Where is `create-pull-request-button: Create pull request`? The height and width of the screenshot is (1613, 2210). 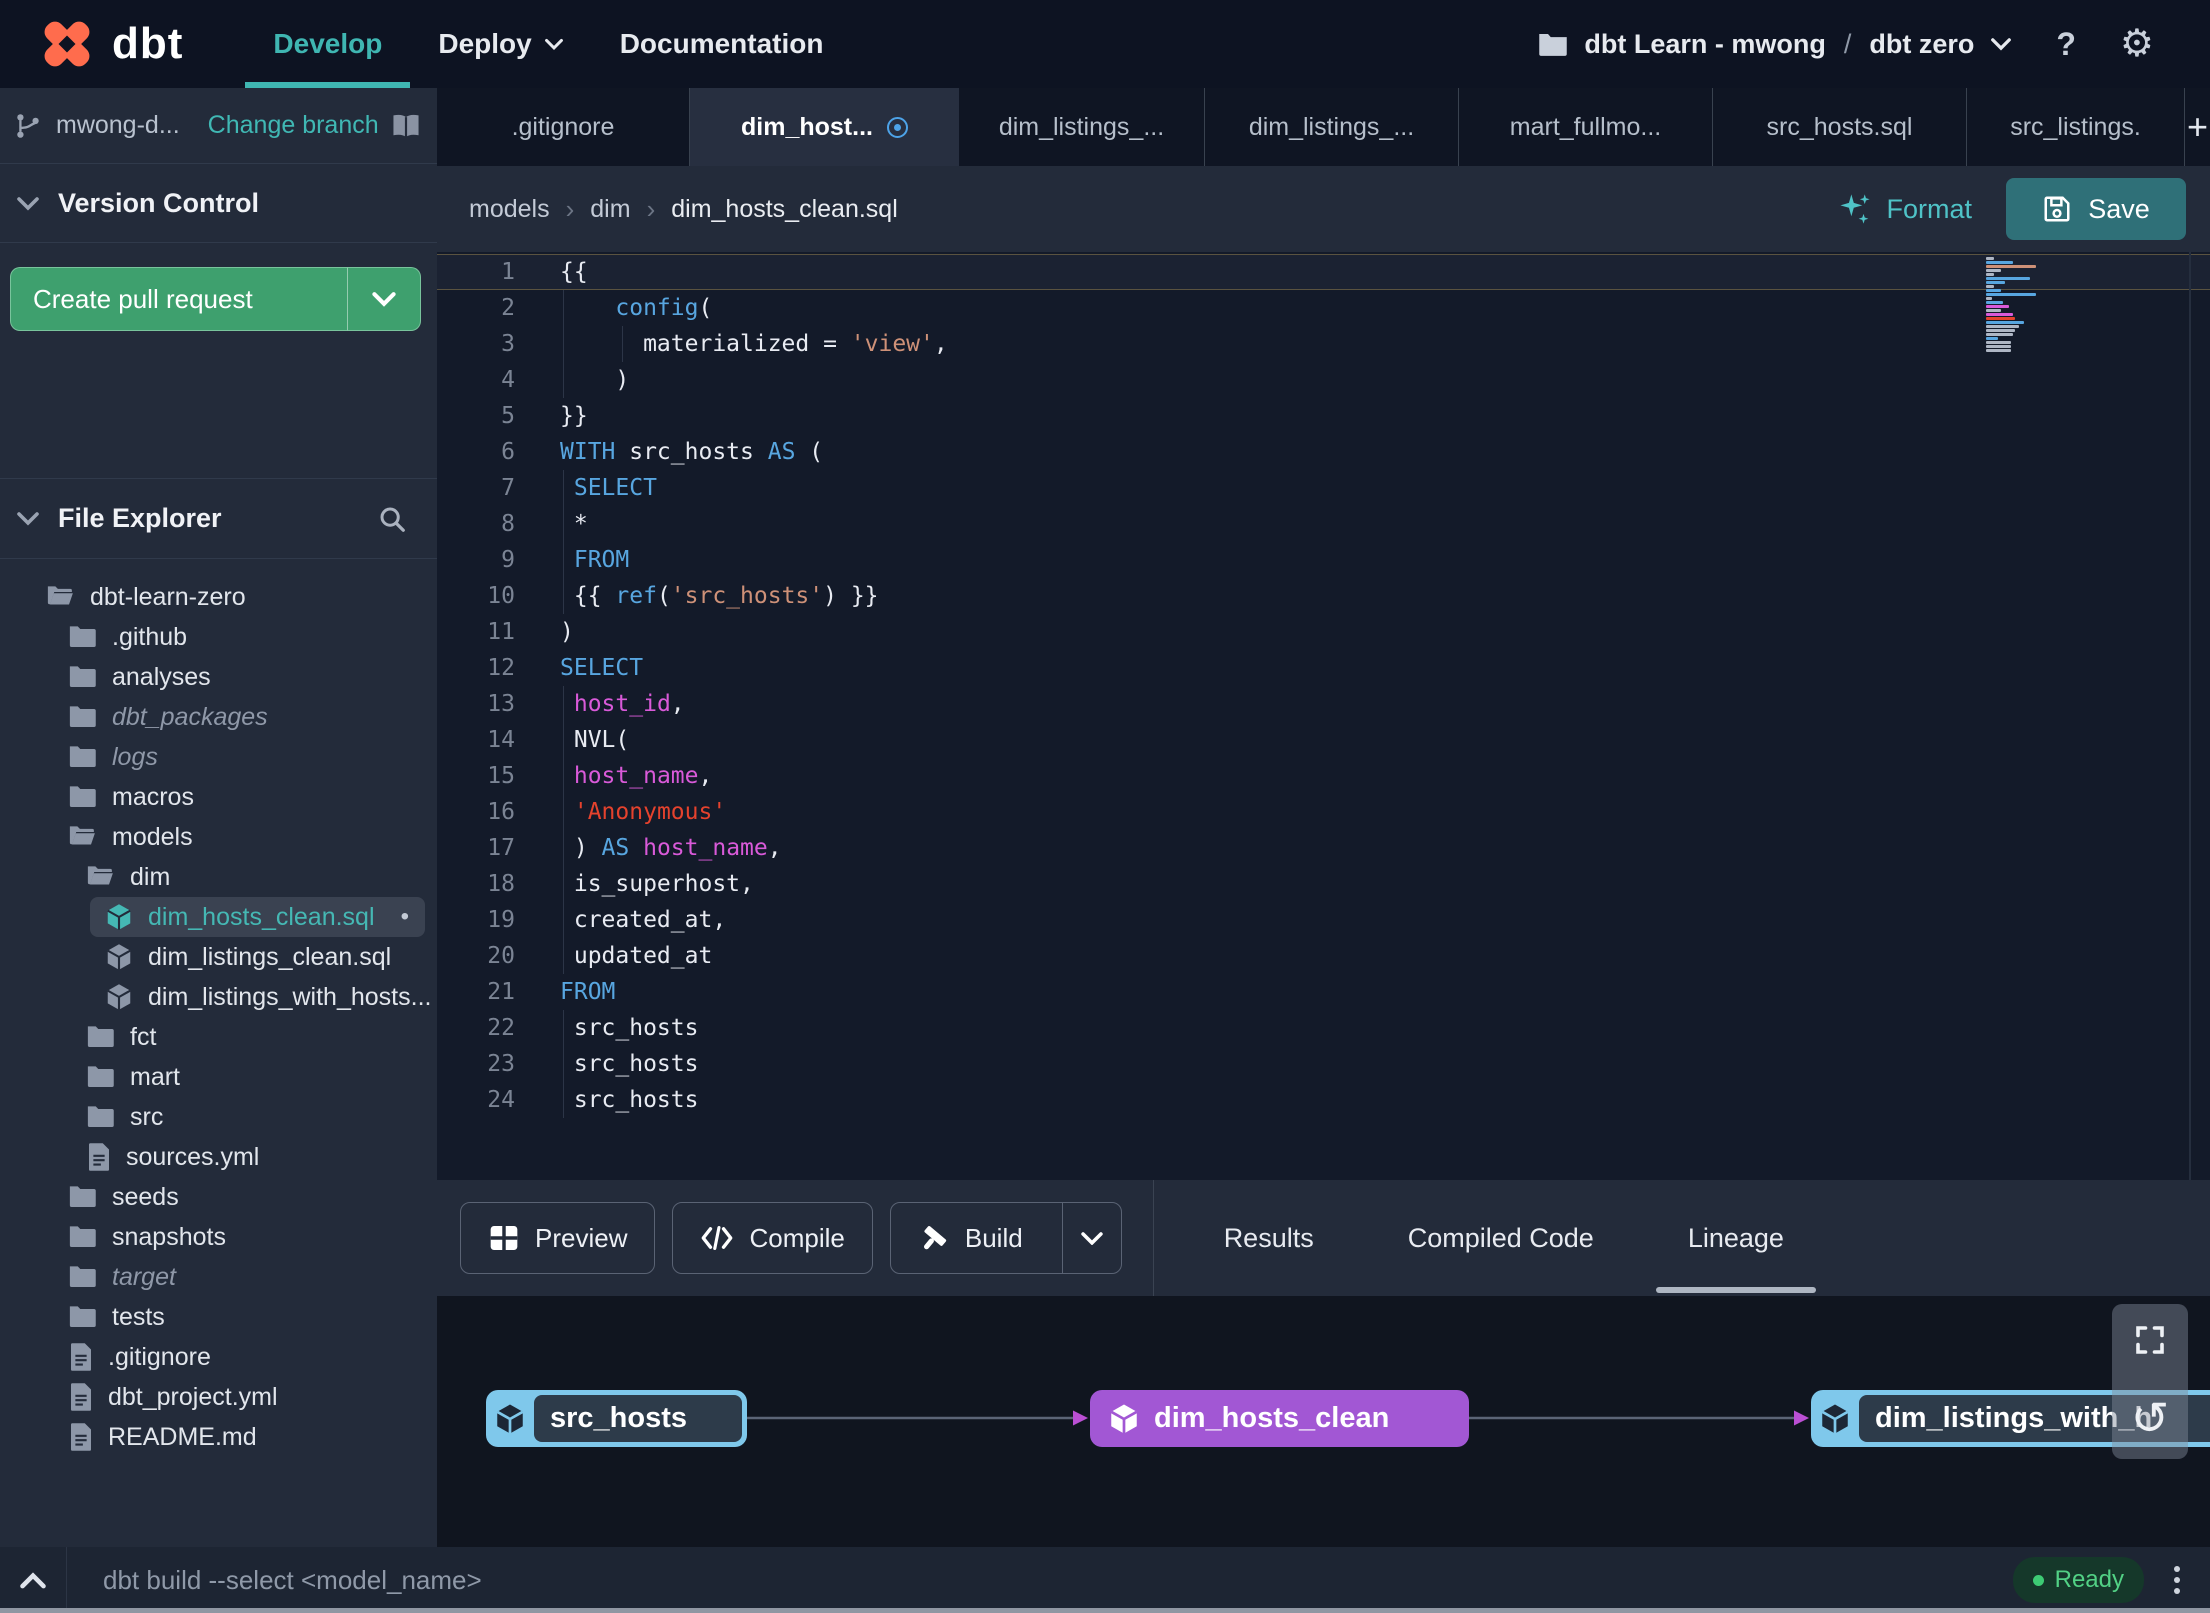
create-pull-request-button: Create pull request is located at coordinates (178, 299).